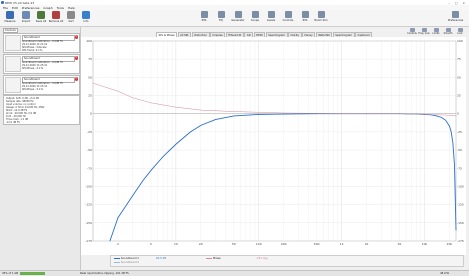 The width and height of the screenshot is (469, 276). What do you see at coordinates (221, 14) in the screenshot?
I see `eq-icon` at bounding box center [221, 14].